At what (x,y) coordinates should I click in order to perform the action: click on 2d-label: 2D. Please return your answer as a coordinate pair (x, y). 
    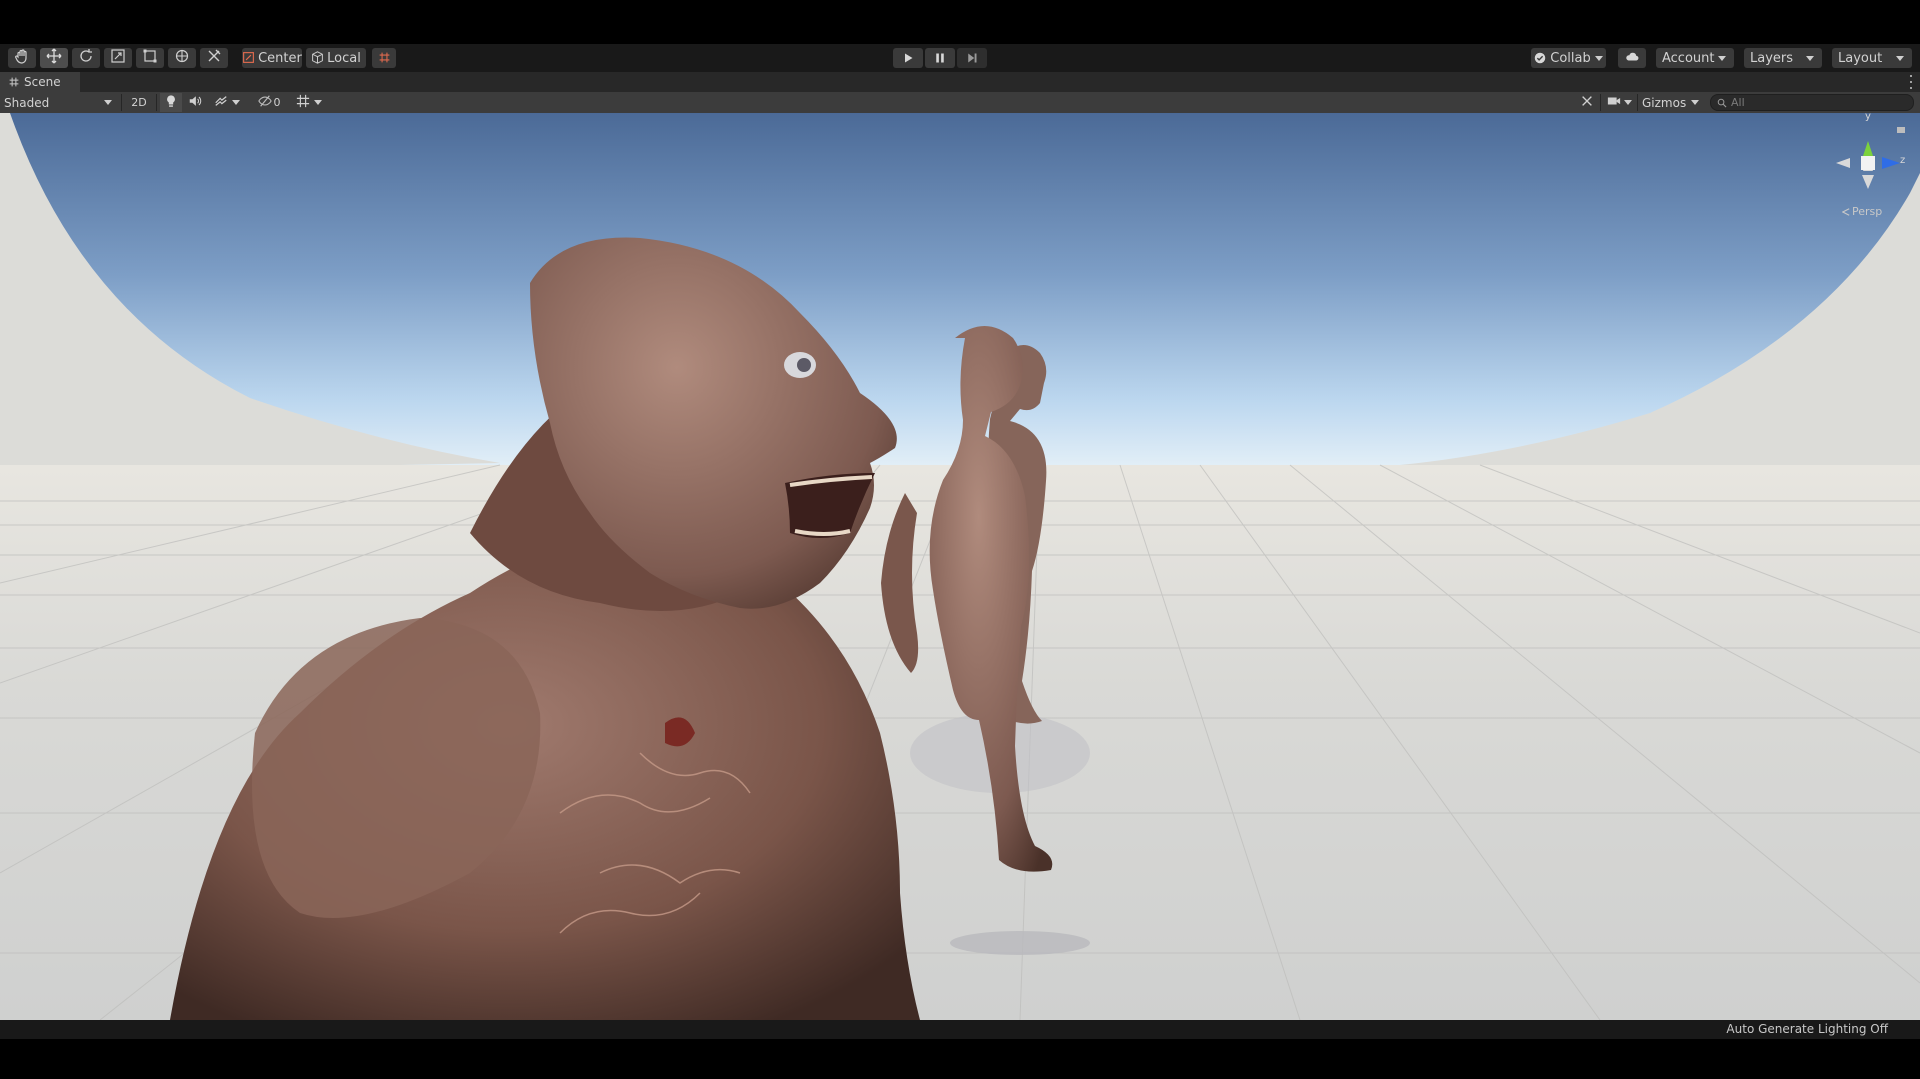
    Looking at the image, I should click on (139, 102).